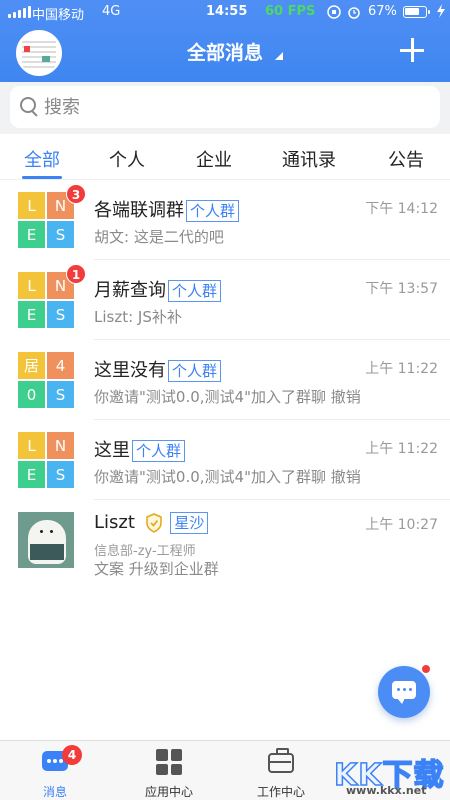 Image resolution: width=450 pixels, height=800 pixels. What do you see at coordinates (401, 525) in the screenshot?
I see `conversation-time: 上午 10:27` at bounding box center [401, 525].